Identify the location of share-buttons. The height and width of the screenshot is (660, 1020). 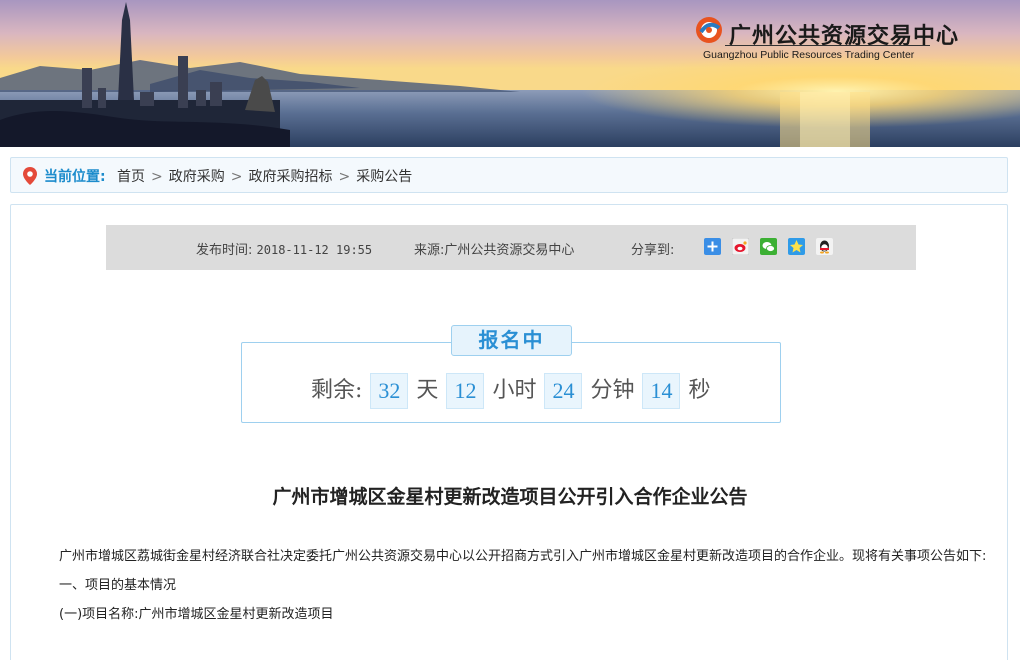
(771, 246).